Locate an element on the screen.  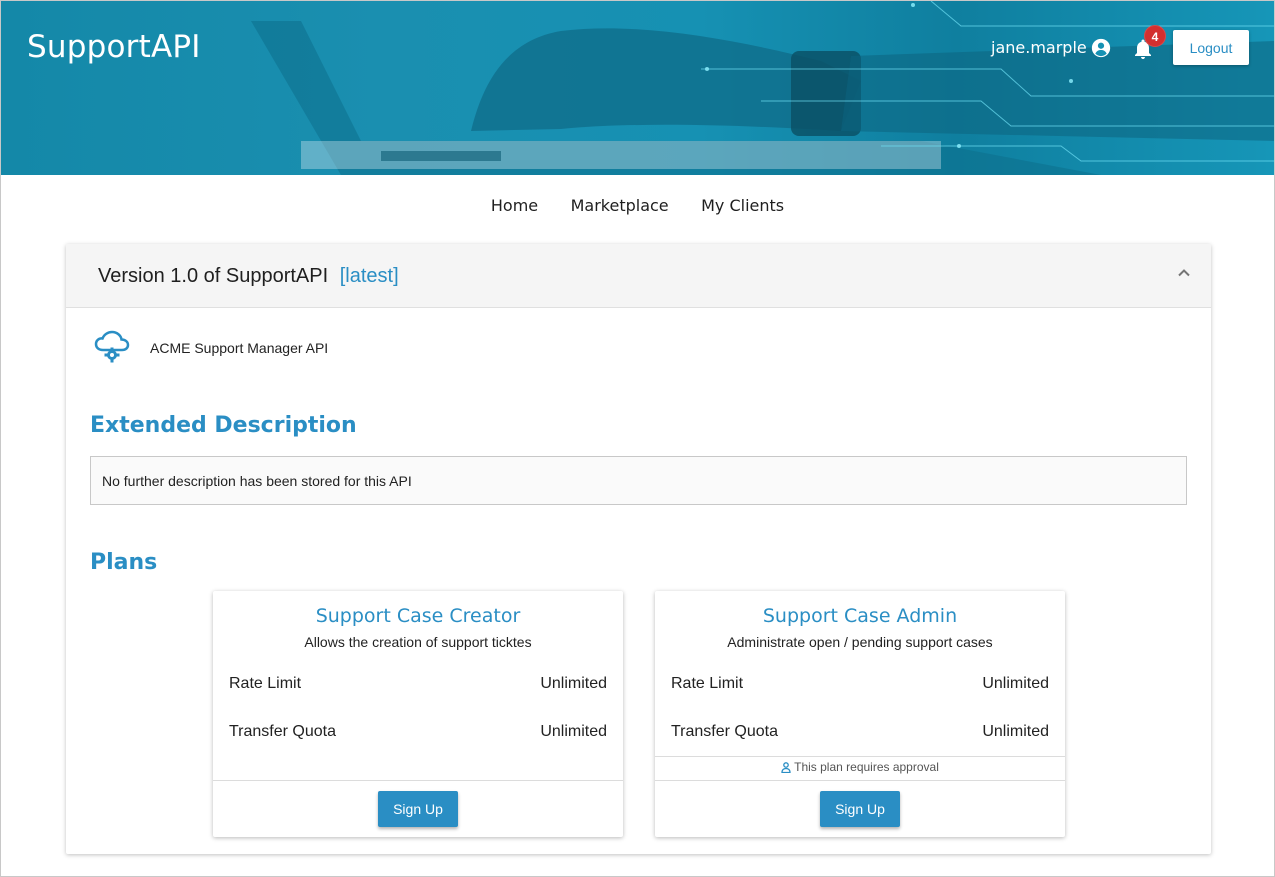
nav-home: Home is located at coordinates (514, 205).